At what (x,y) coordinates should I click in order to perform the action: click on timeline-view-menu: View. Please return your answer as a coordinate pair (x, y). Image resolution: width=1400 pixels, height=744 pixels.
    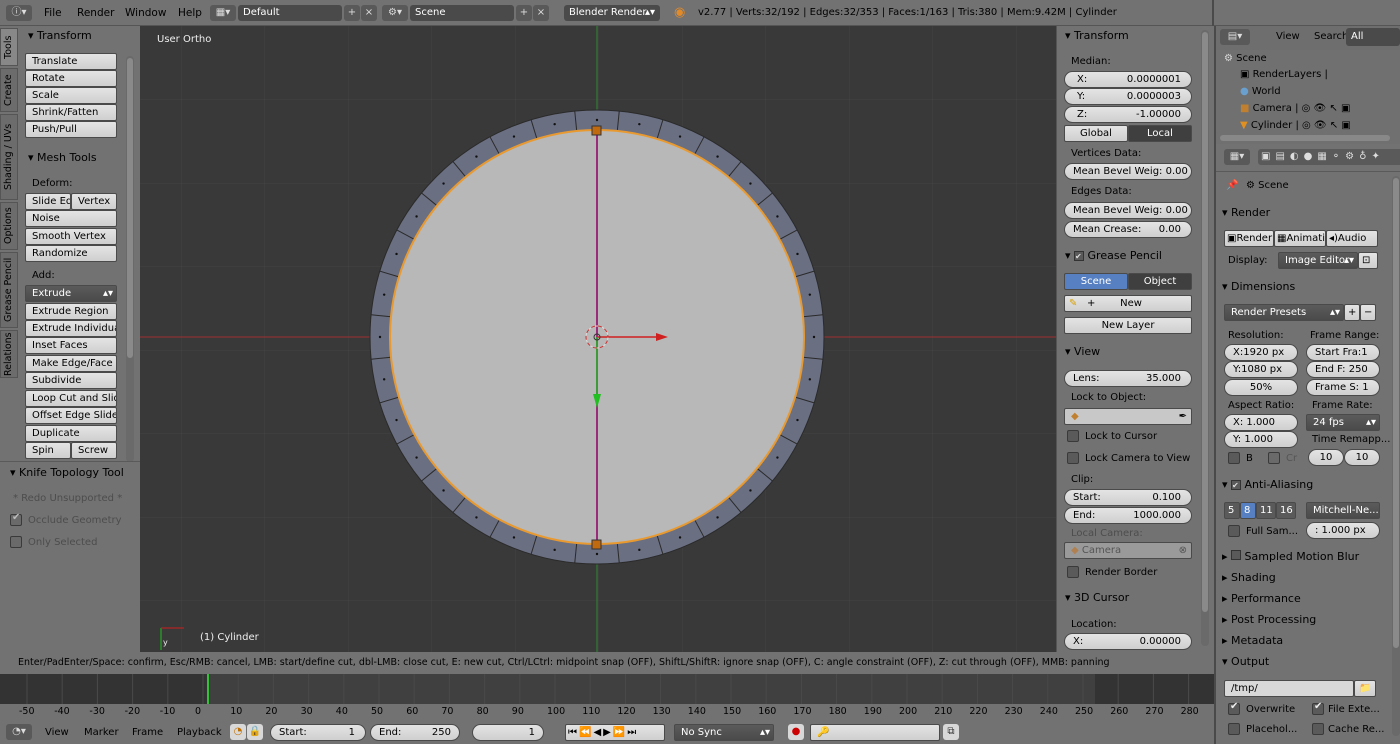
    Looking at the image, I should click on (57, 732).